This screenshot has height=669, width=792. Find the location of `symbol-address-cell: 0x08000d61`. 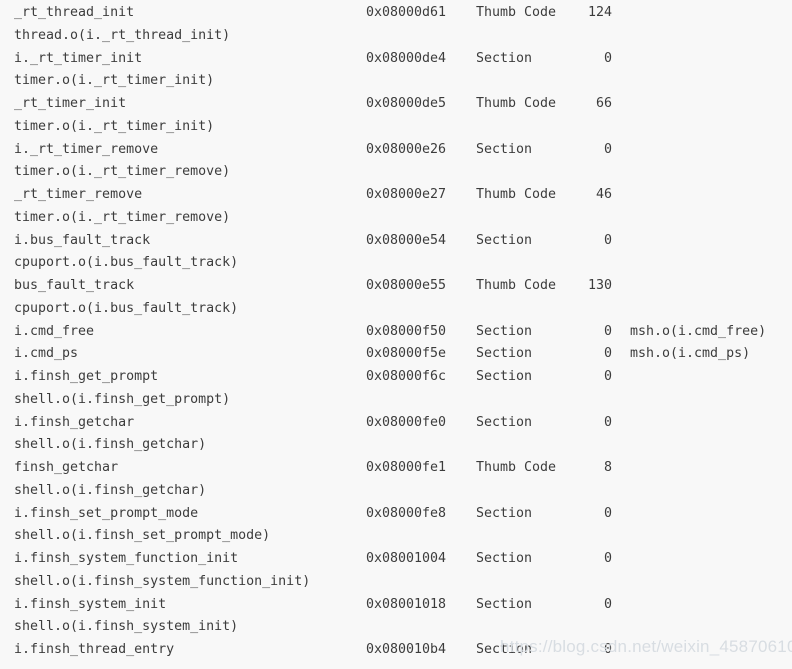

symbol-address-cell: 0x08000d61 is located at coordinates (406, 12).